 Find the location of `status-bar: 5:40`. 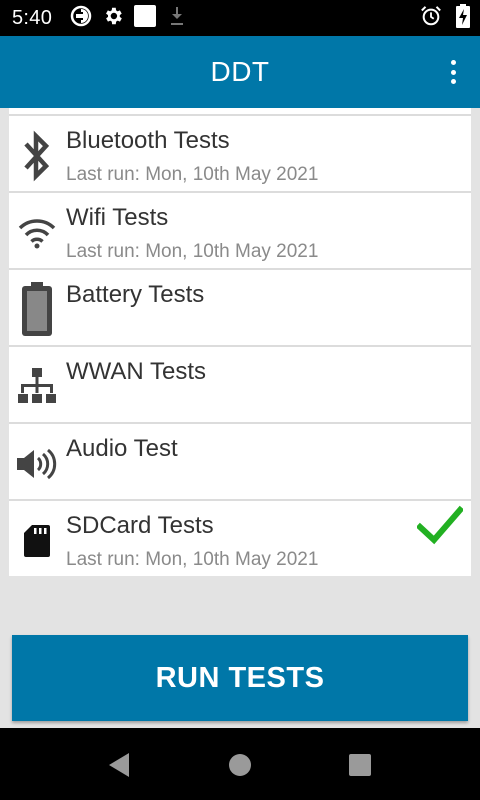

status-bar: 5:40 is located at coordinates (240, 18).